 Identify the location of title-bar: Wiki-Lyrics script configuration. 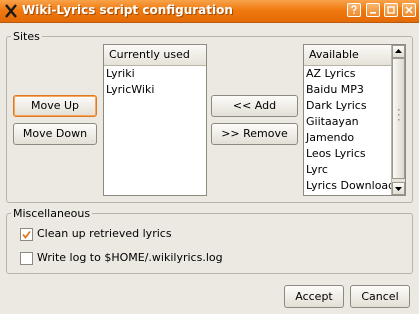
(209, 11).